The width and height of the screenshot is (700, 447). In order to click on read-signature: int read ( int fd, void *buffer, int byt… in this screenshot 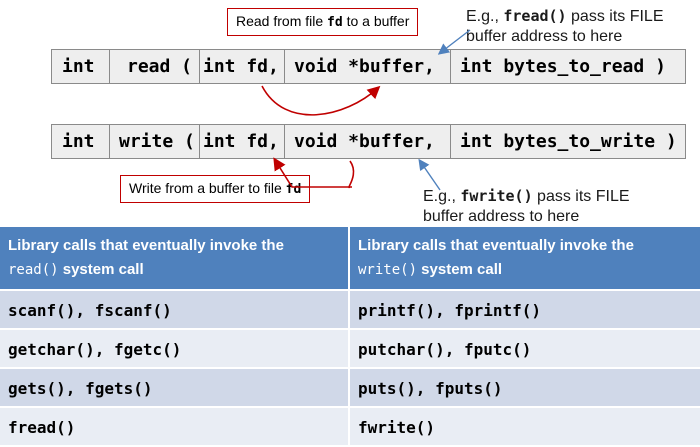, I will do `click(368, 66)`.